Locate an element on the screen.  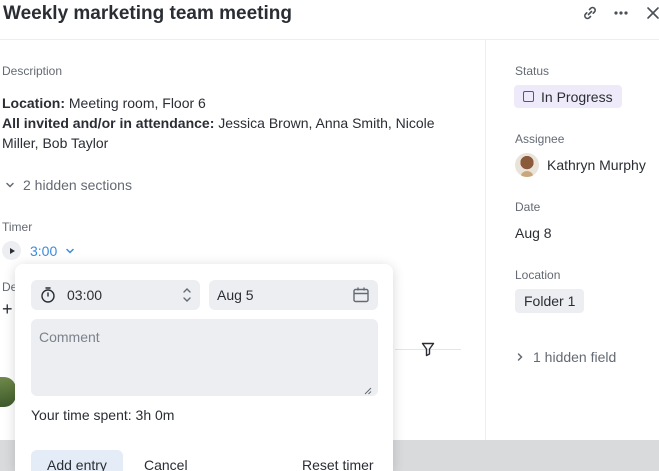
add-entry-button: Add entry is located at coordinates (77, 460).